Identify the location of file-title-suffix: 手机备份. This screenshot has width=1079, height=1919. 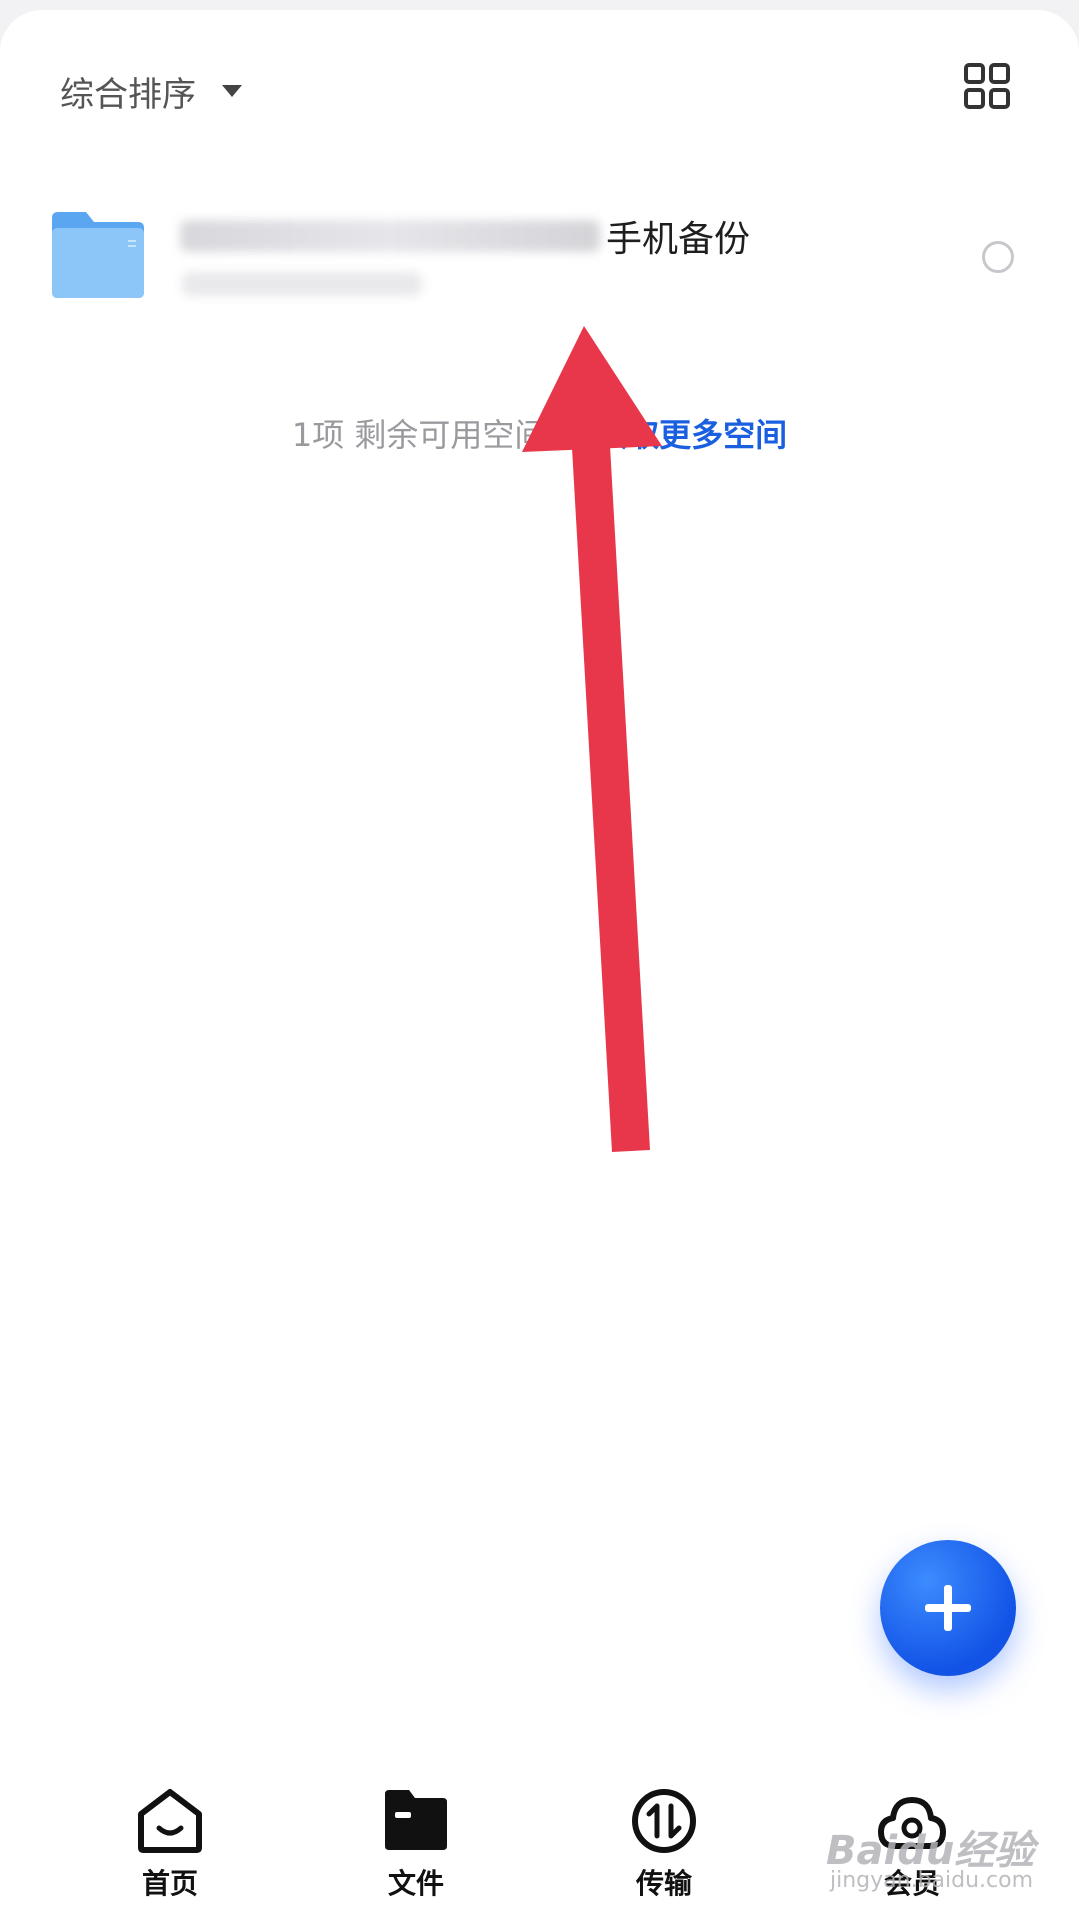
(678, 239).